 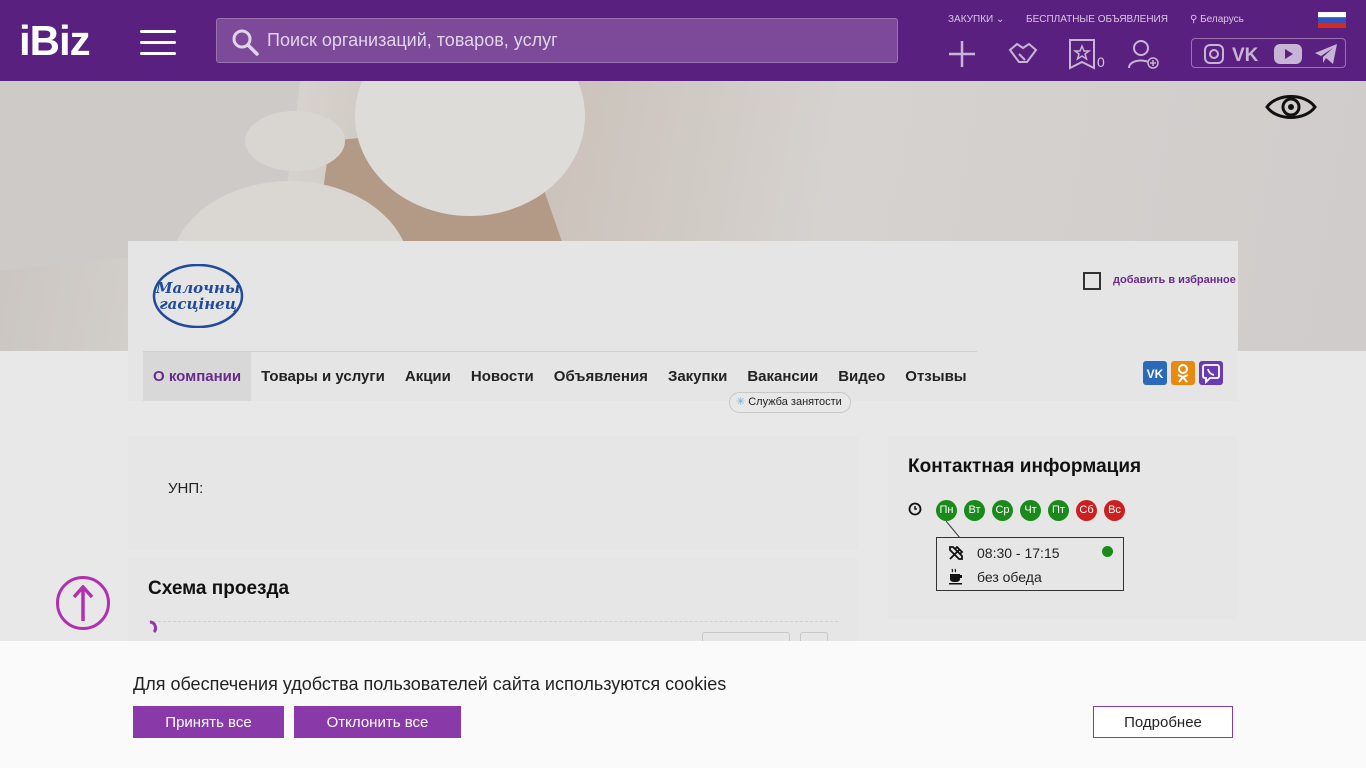 I want to click on scroll-up-button, so click(x=83, y=603).